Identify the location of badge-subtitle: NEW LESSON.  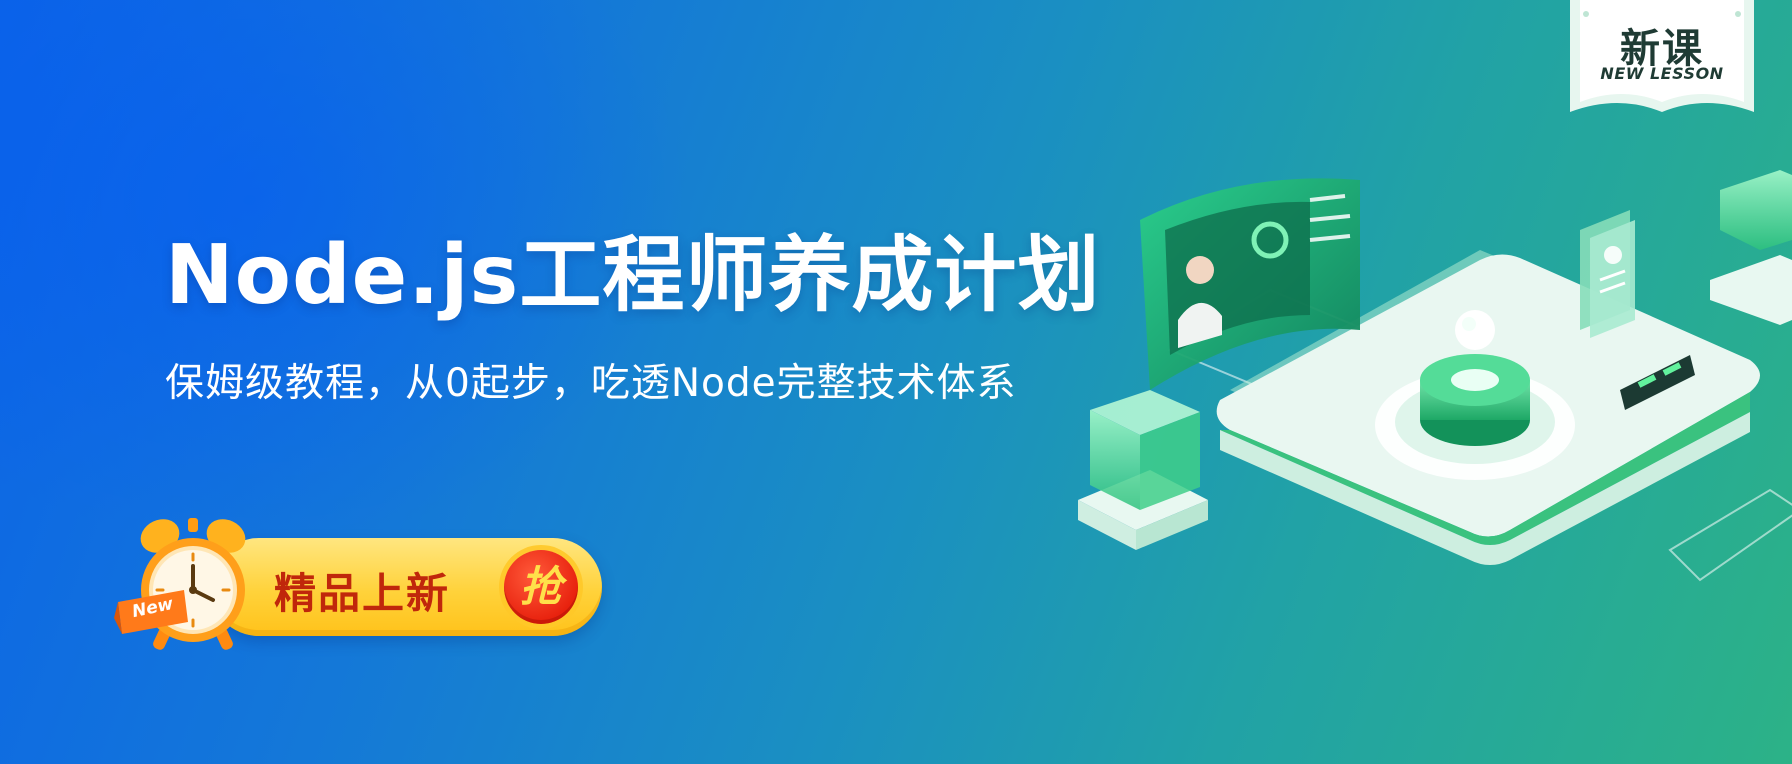
(1662, 73).